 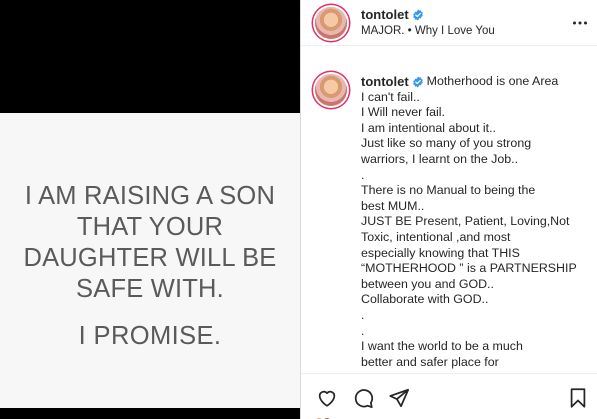 I want to click on promise-text: I PROMISE., so click(x=150, y=336).